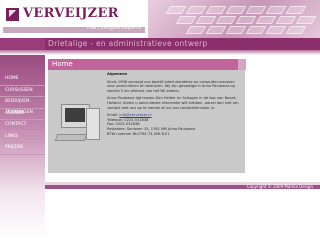 This screenshot has height=240, width=320. I want to click on email-label: Email:, so click(113, 115).